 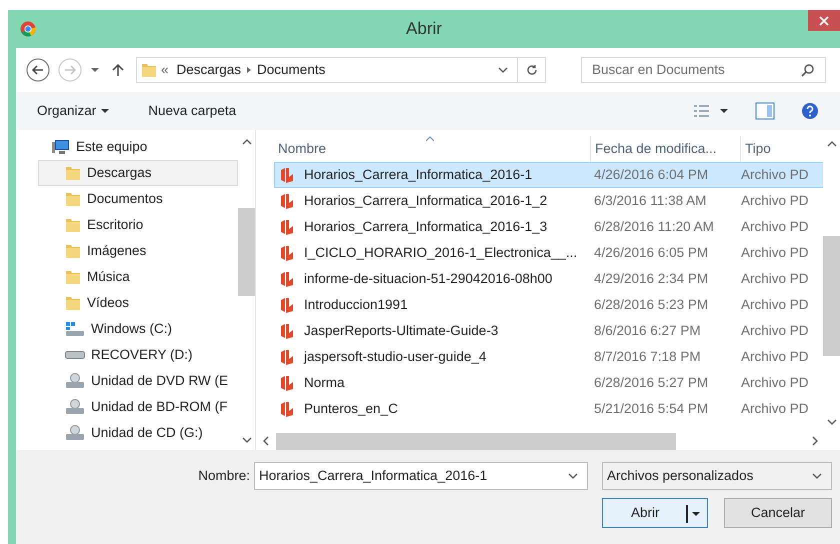 I want to click on tree-item: Música, so click(x=138, y=277).